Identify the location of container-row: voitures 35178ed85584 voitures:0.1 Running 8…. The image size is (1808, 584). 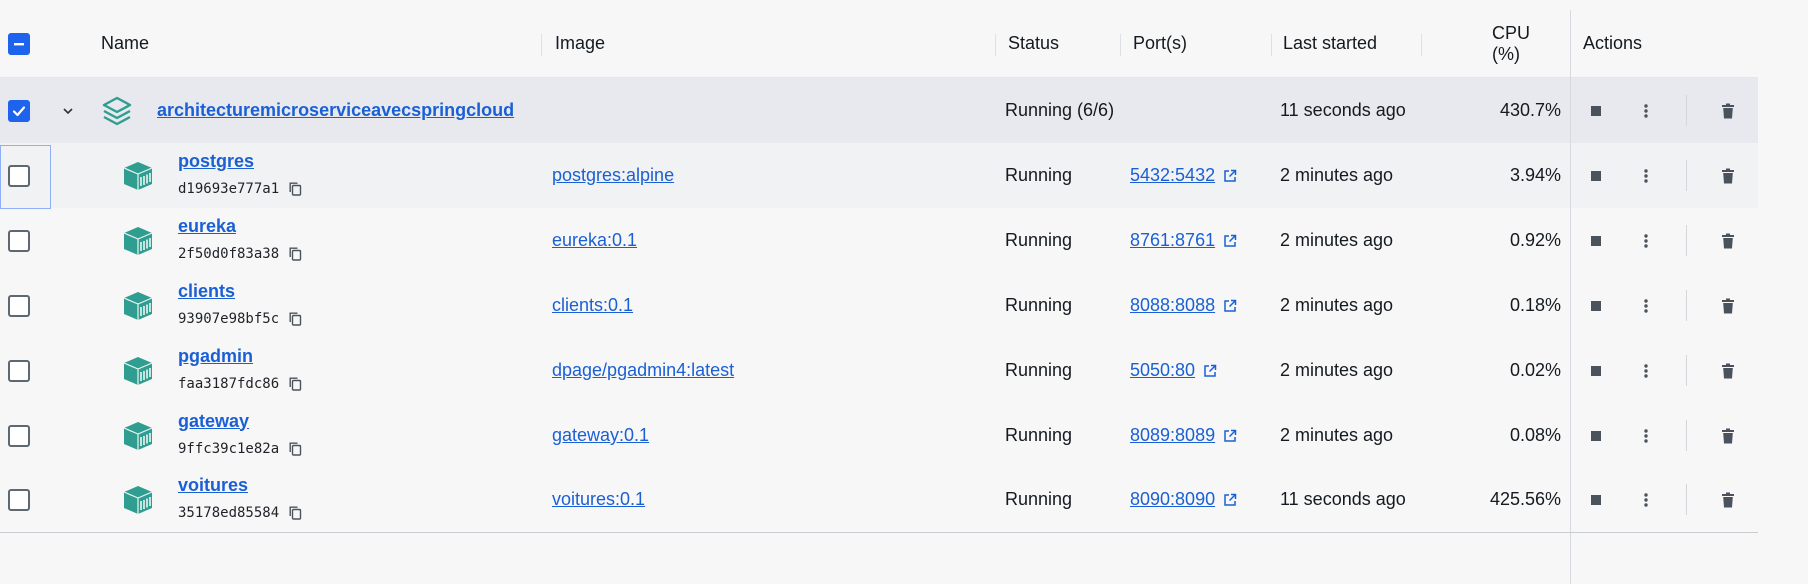
(879, 499).